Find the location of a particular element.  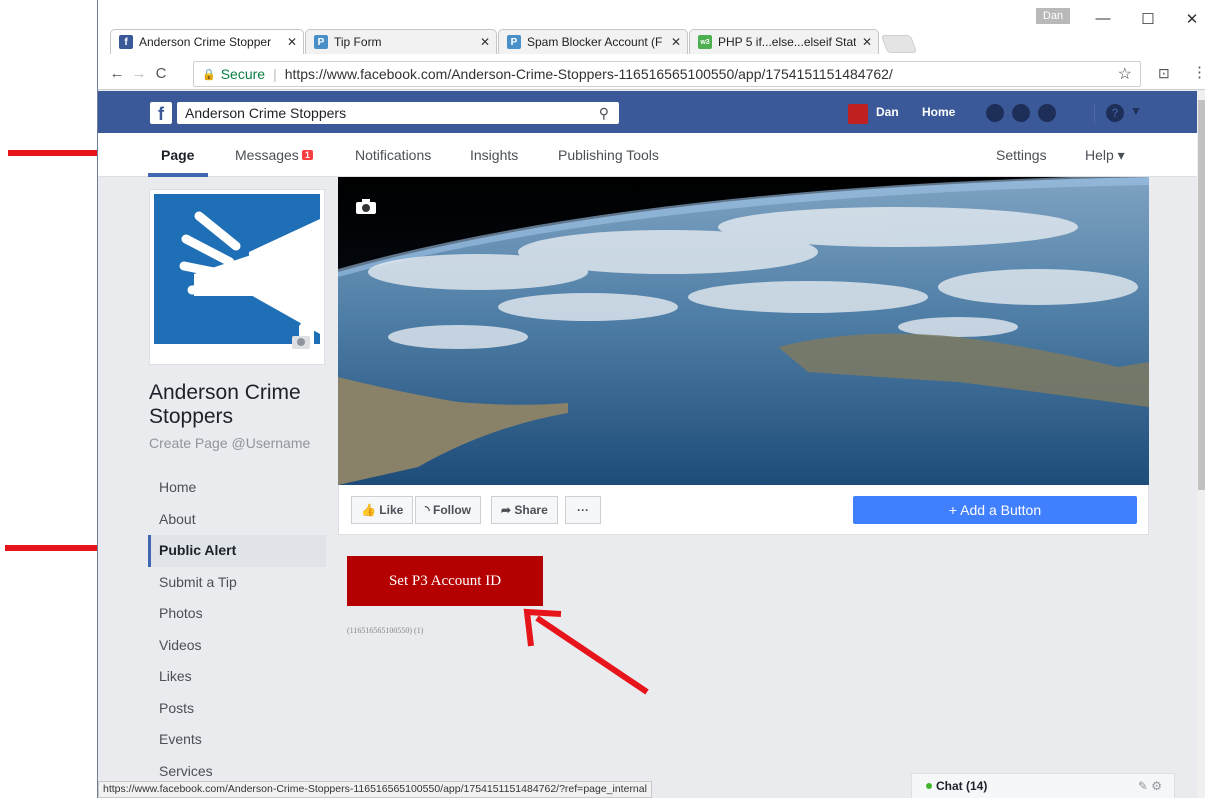

share-label: Share is located at coordinates (531, 510).